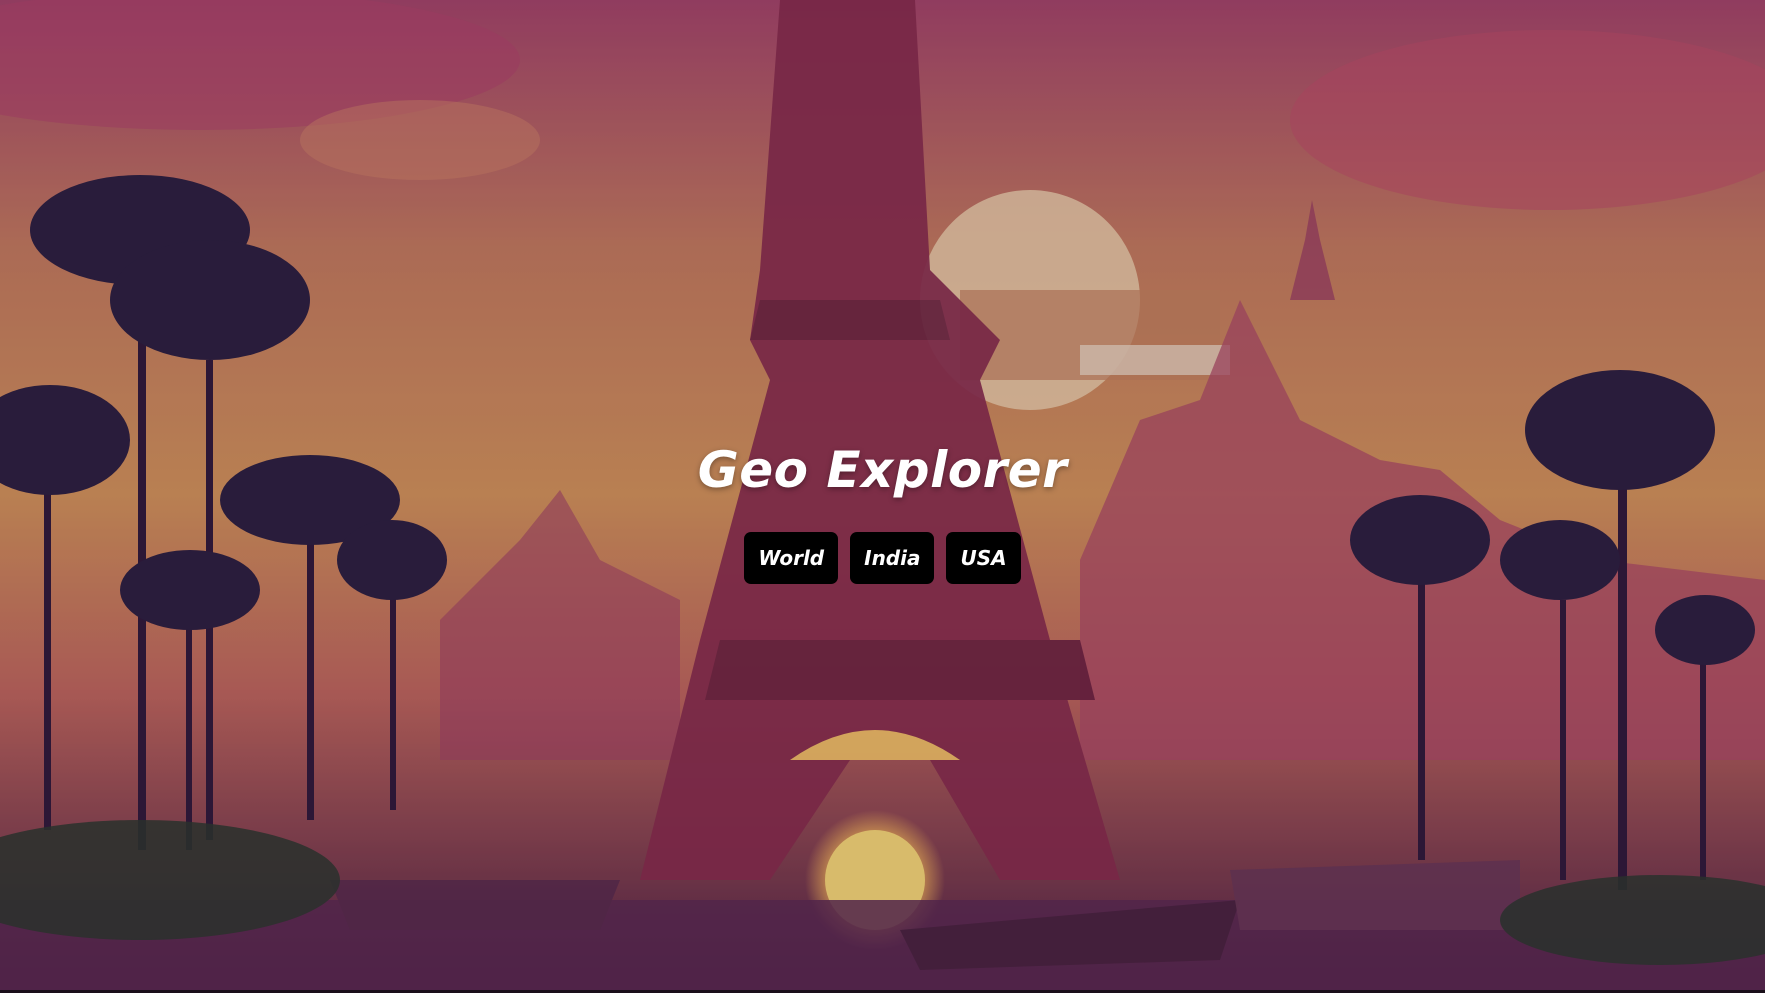 This screenshot has width=1765, height=993. What do you see at coordinates (882, 512) in the screenshot?
I see `hero-content: Geo Explorer World India USA` at bounding box center [882, 512].